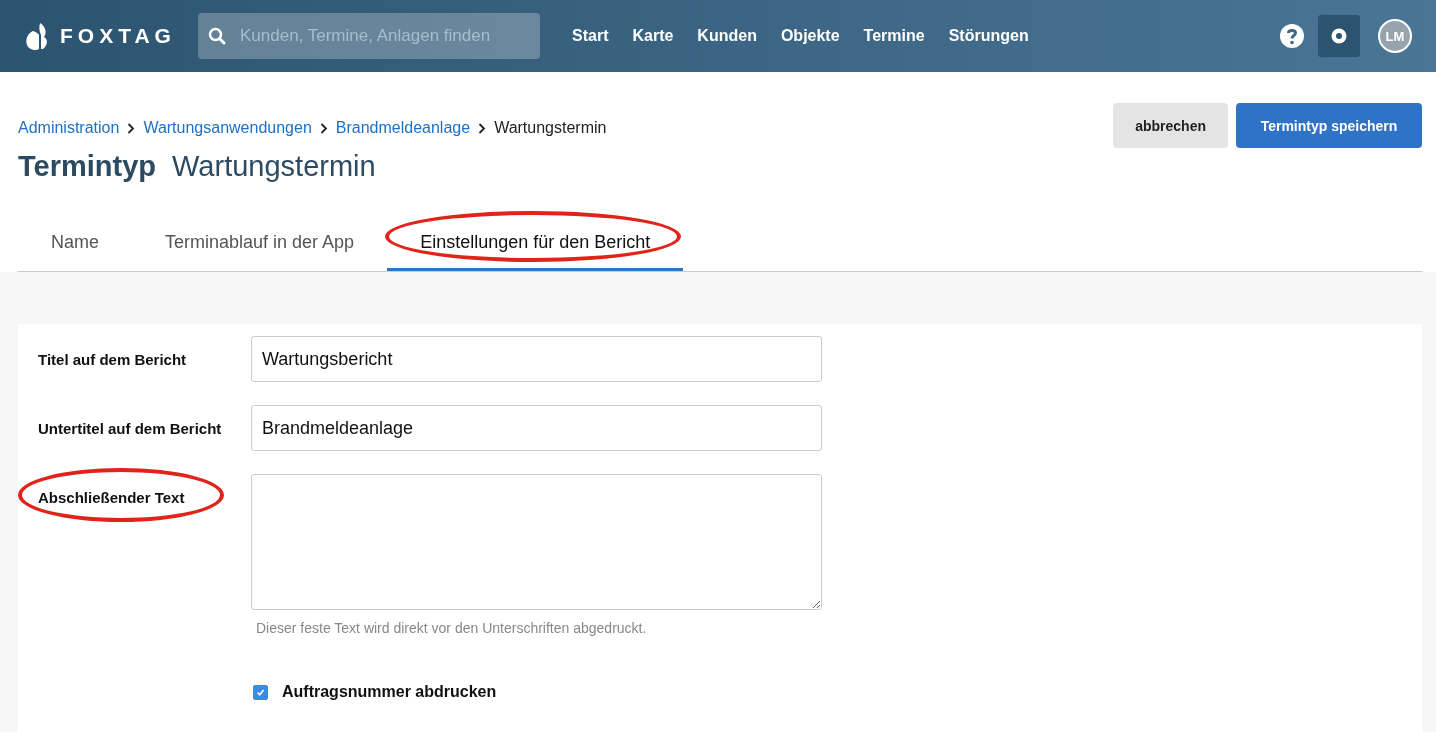  I want to click on help-icon, so click(1292, 36).